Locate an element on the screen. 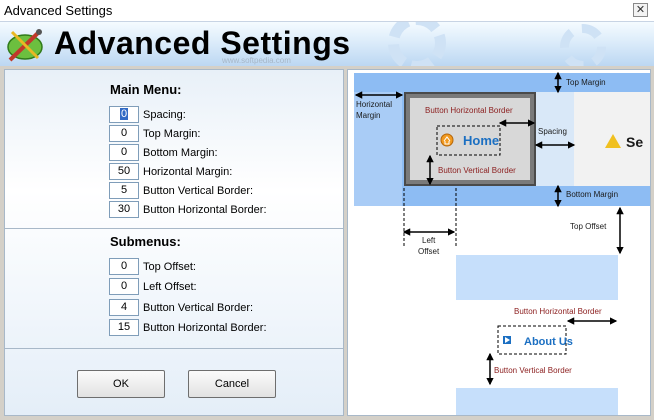  cancel-button: Cancel is located at coordinates (232, 384).